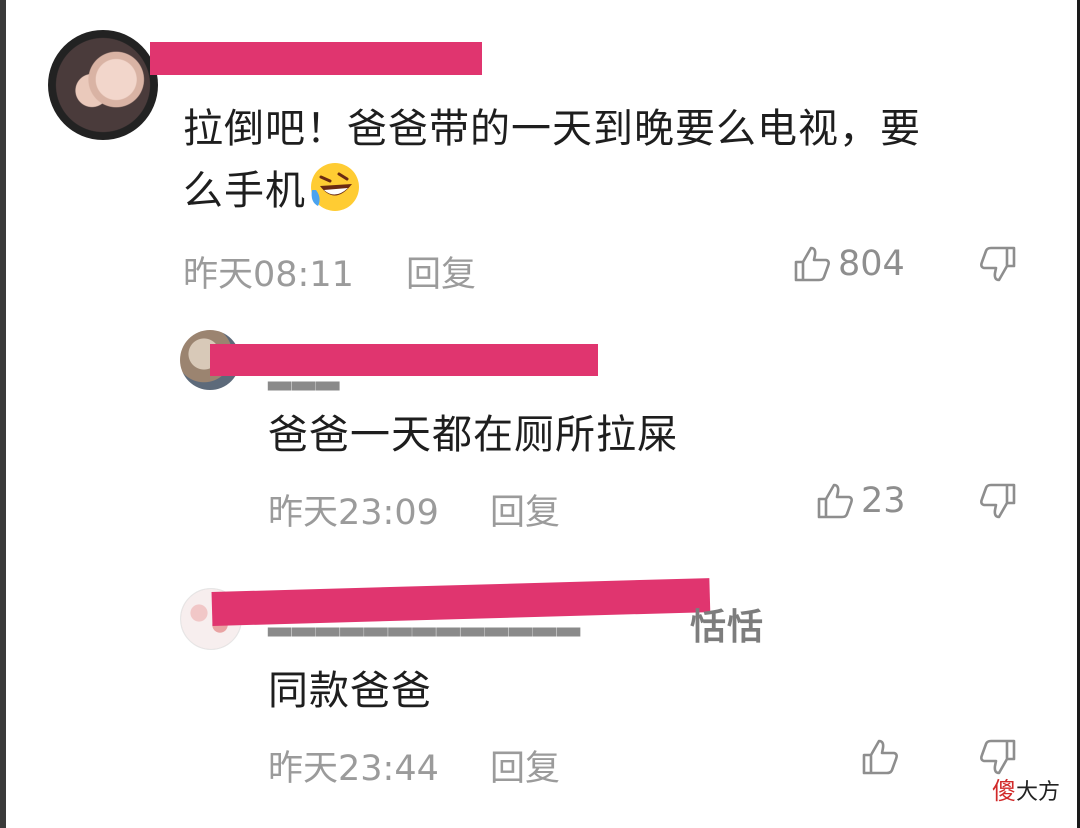  I want to click on comment-body: 爸爸一天都在厕所拉屎, so click(473, 435).